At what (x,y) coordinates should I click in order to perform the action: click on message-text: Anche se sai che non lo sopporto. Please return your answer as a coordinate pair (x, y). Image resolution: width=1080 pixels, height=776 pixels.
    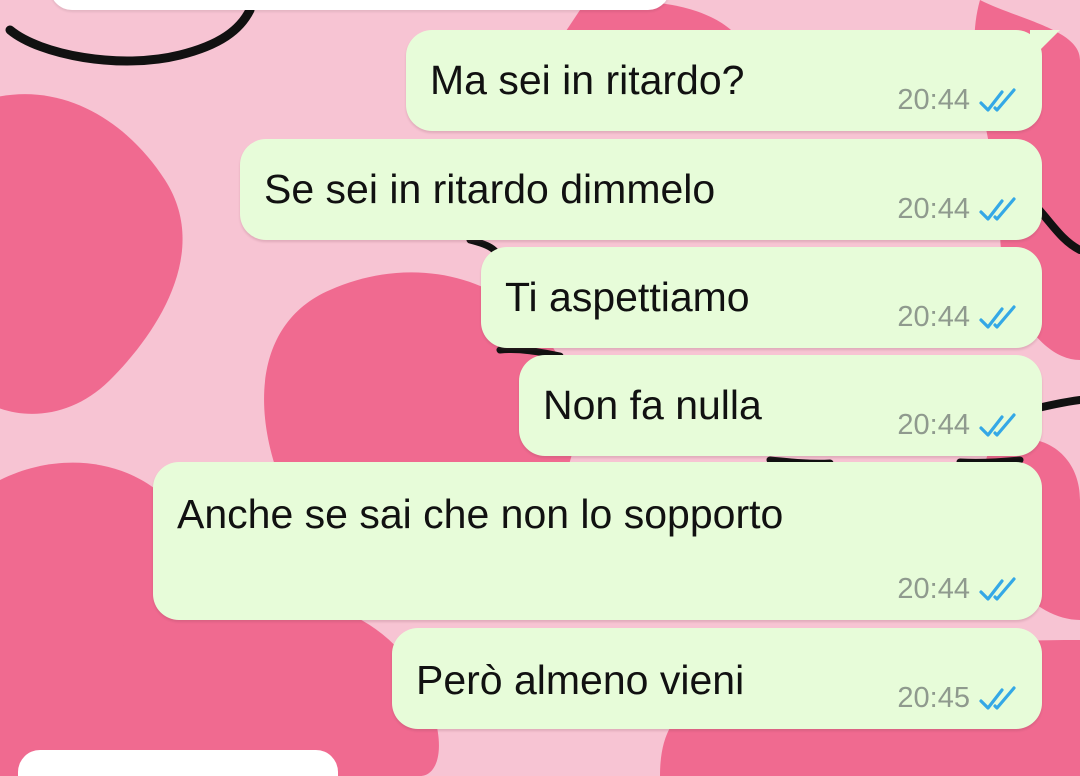
    Looking at the image, I should click on (480, 514).